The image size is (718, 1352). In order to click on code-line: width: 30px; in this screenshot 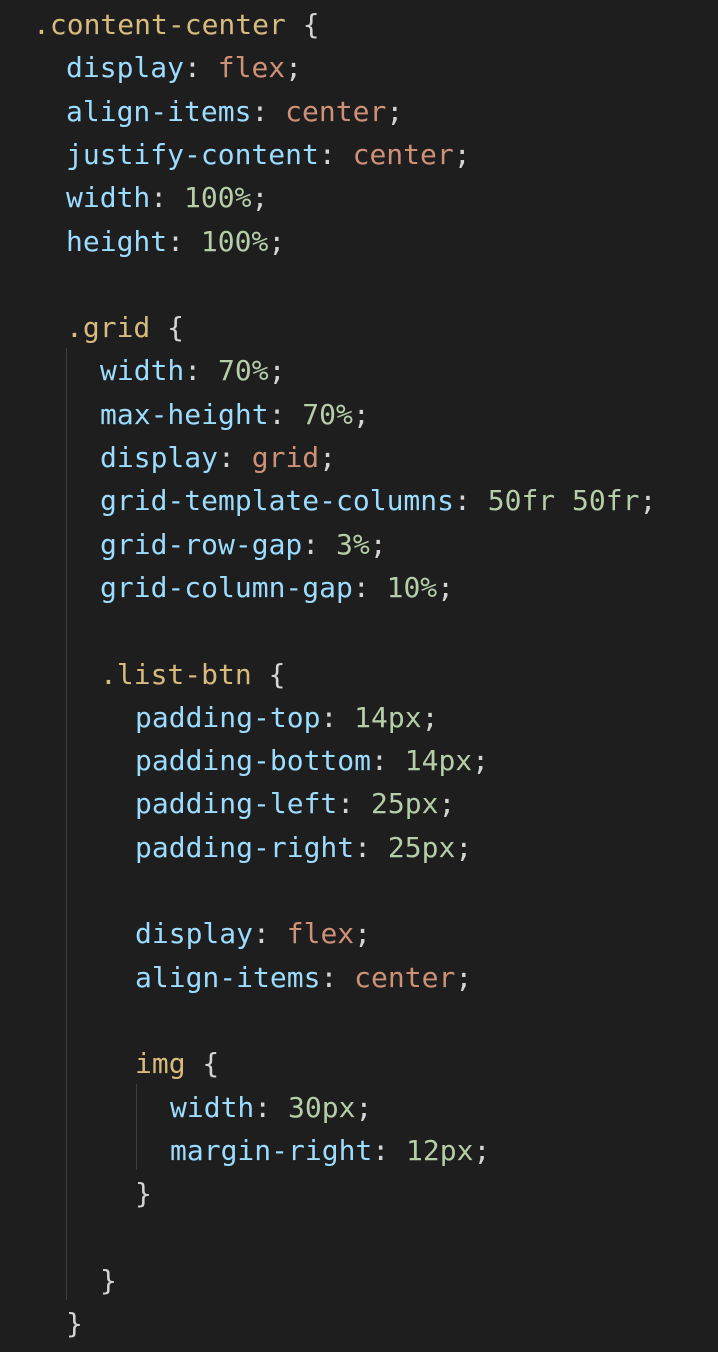, I will do `click(271, 1108)`.